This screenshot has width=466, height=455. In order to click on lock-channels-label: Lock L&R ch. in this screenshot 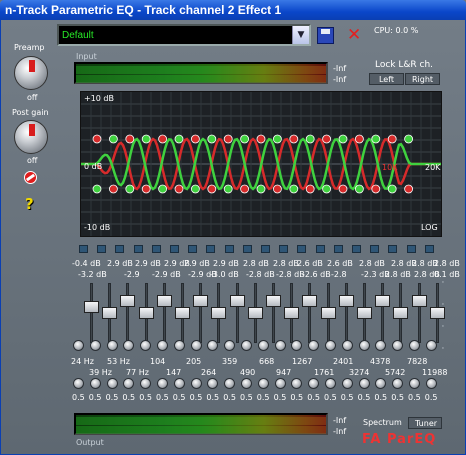, I will do `click(404, 65)`.